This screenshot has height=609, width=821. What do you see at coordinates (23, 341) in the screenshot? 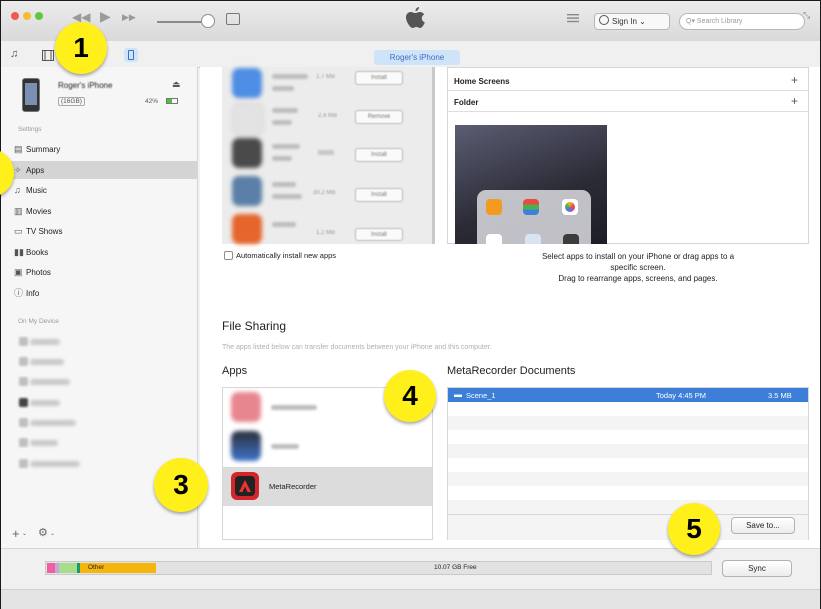
I see `device-music-icon` at bounding box center [23, 341].